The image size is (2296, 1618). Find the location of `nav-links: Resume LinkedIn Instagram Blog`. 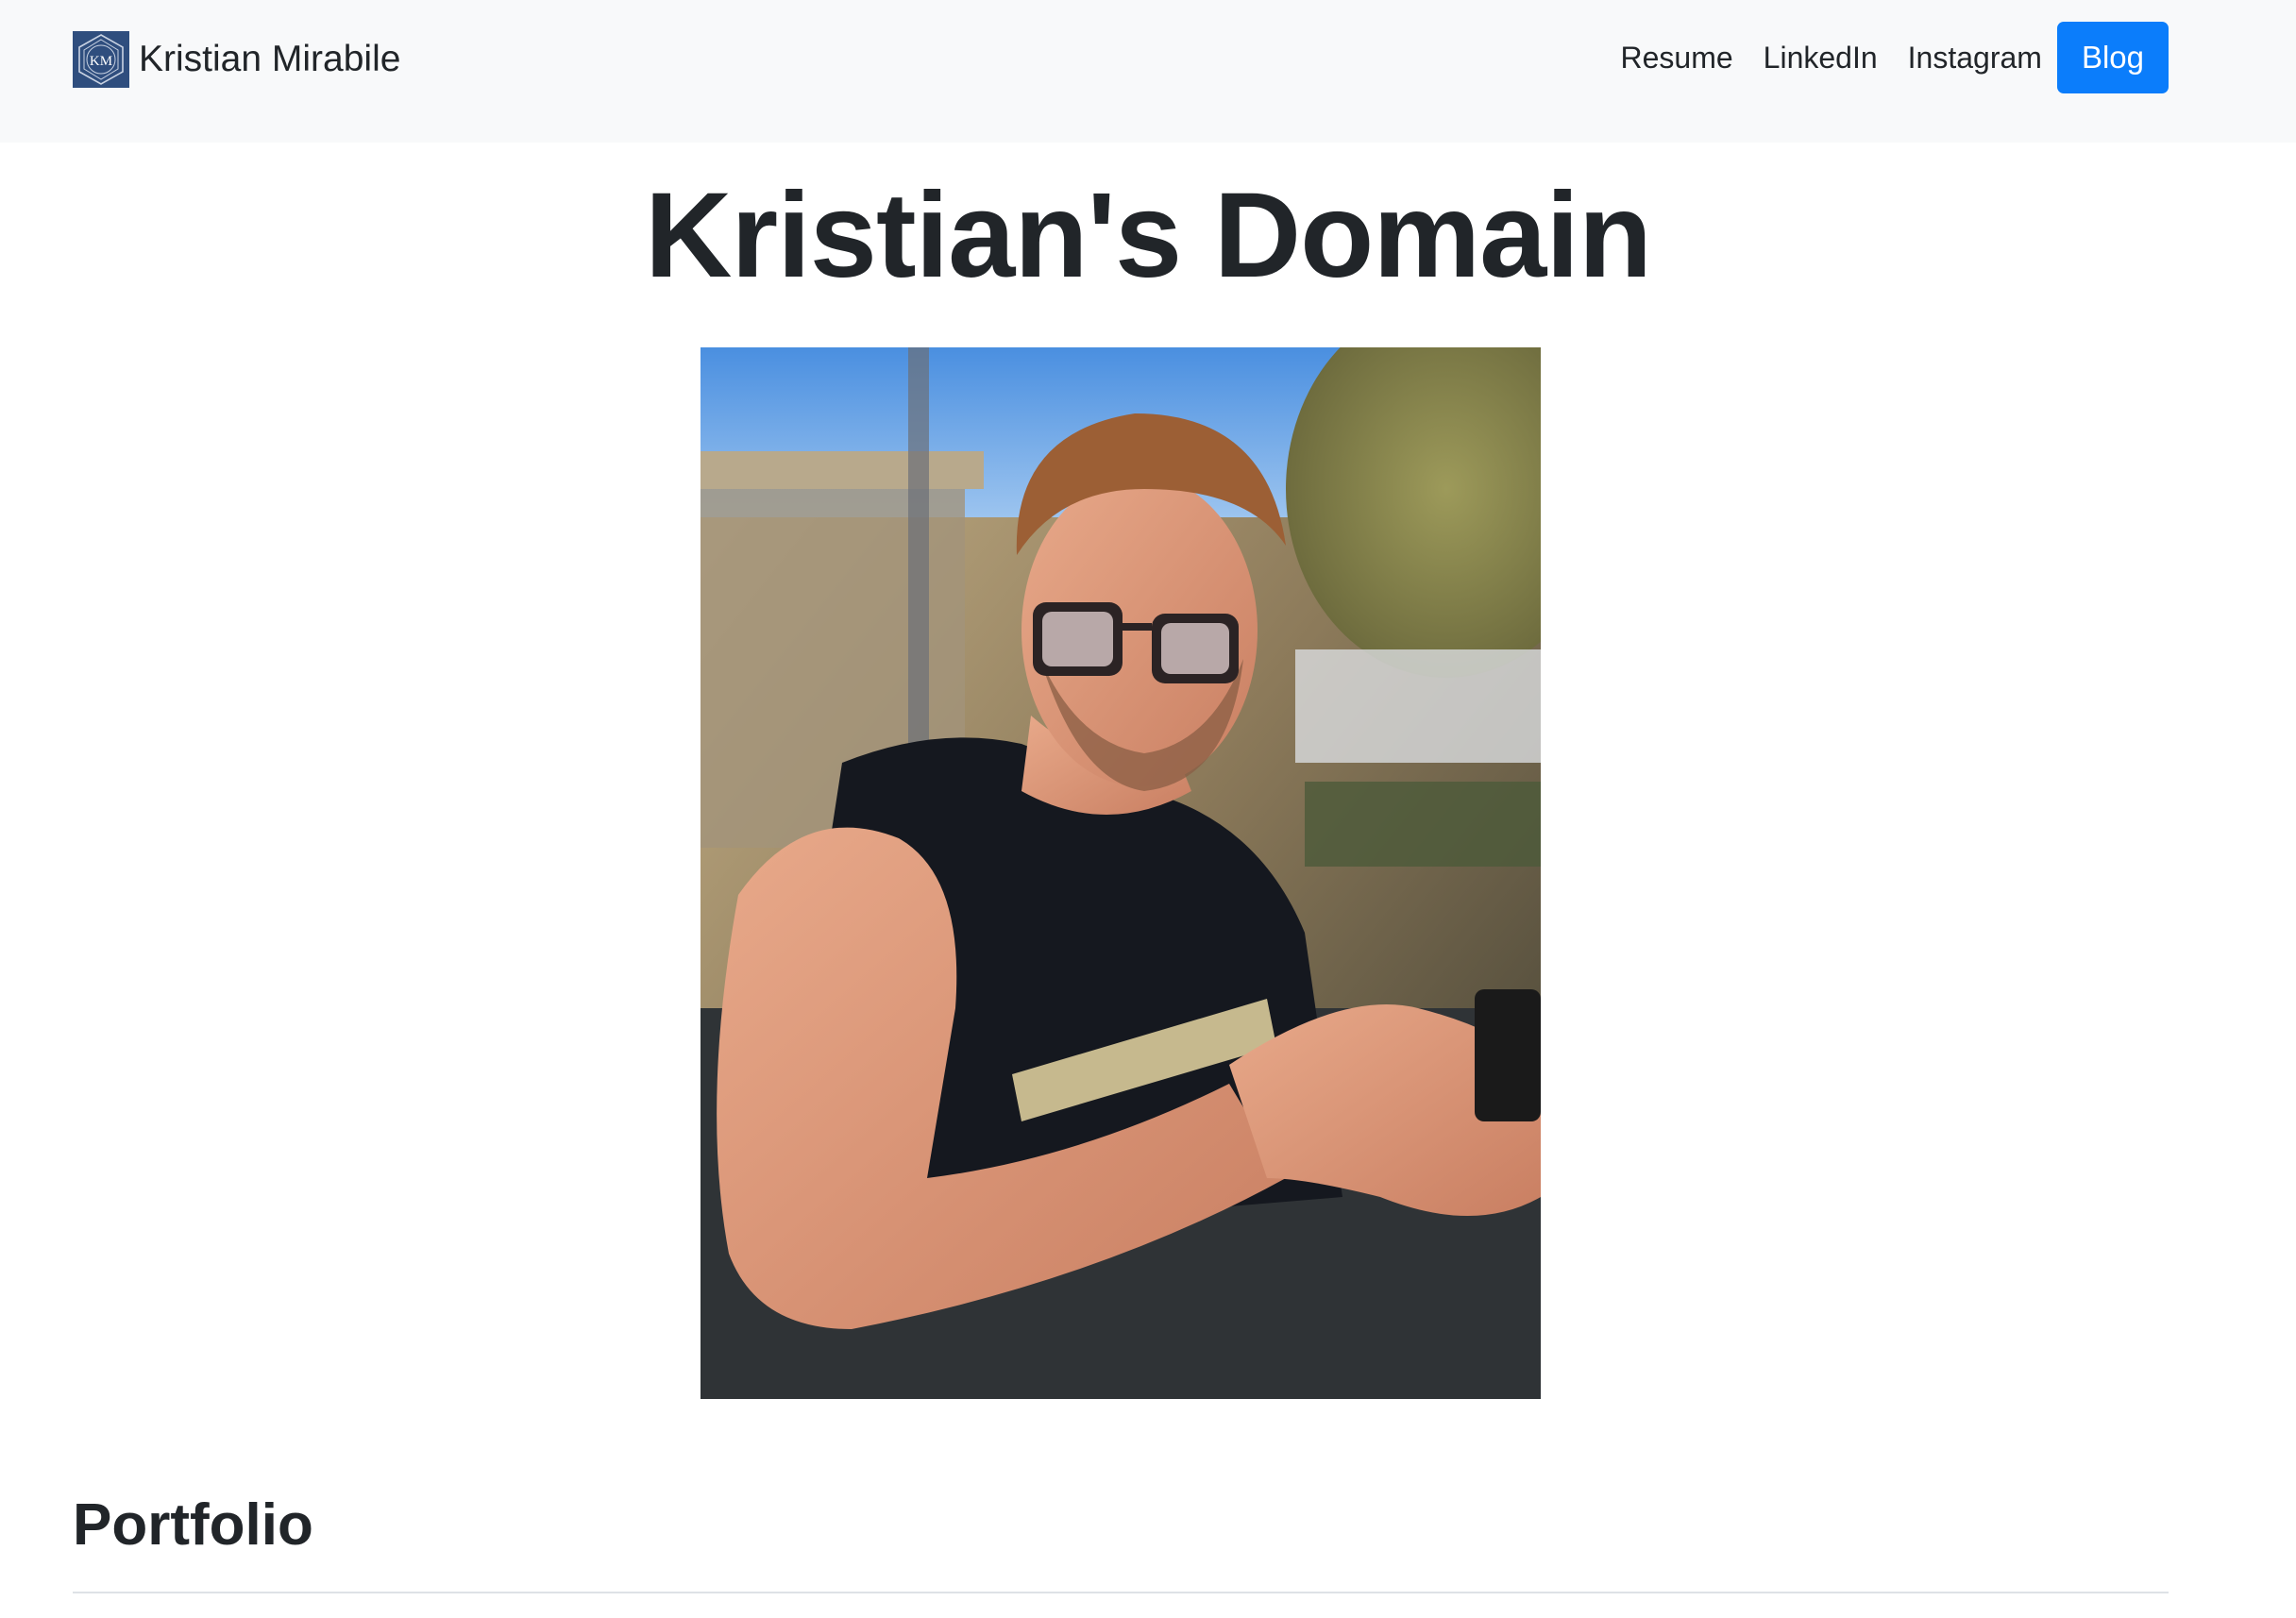

nav-links: Resume LinkedIn Instagram Blog is located at coordinates (1887, 58).